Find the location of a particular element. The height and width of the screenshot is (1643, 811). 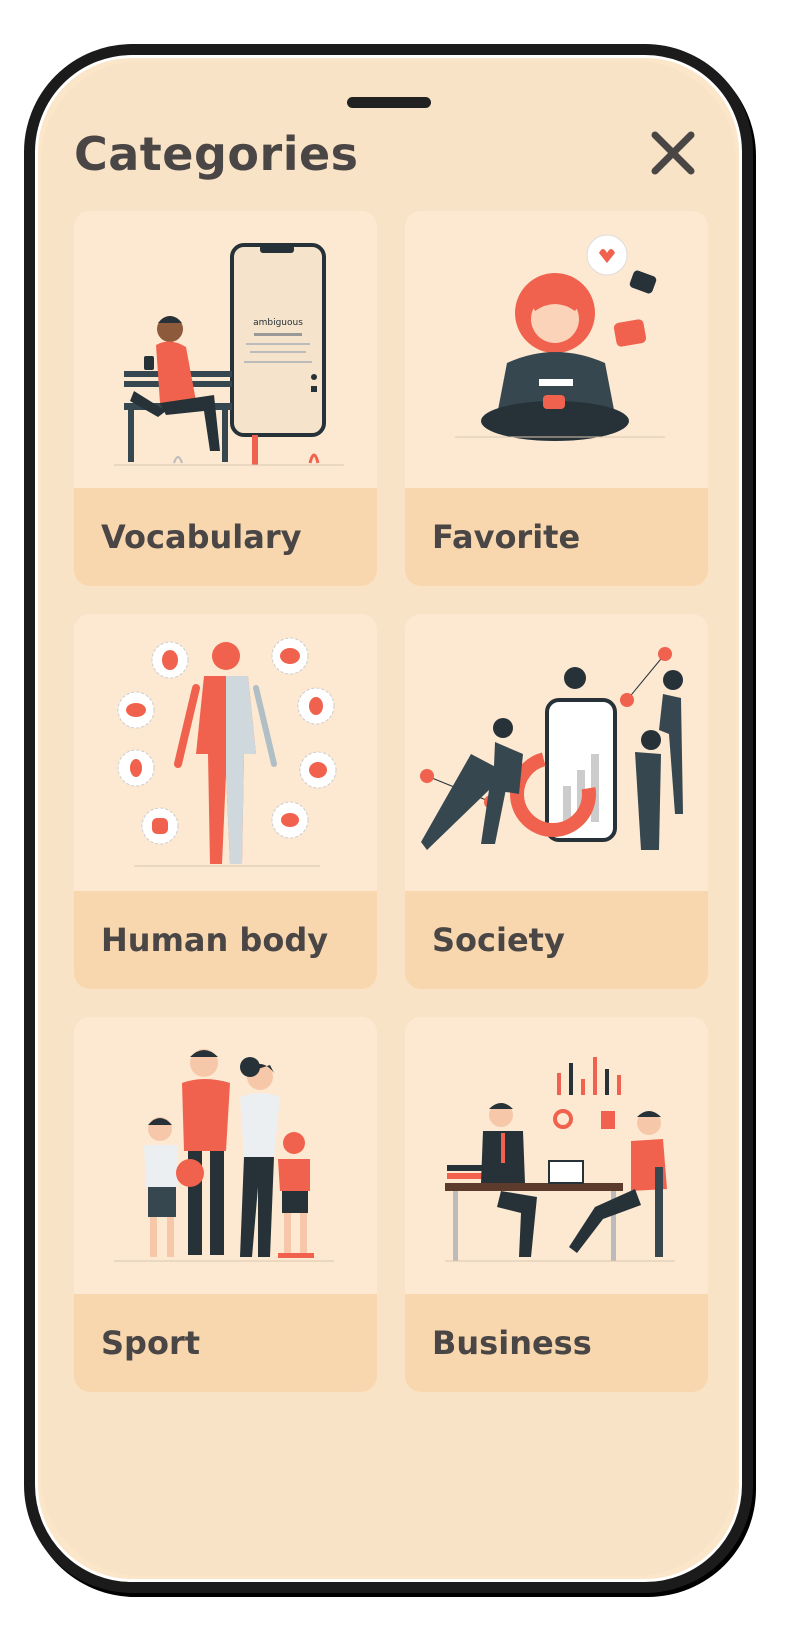

business-illustration is located at coordinates (556, 1155).